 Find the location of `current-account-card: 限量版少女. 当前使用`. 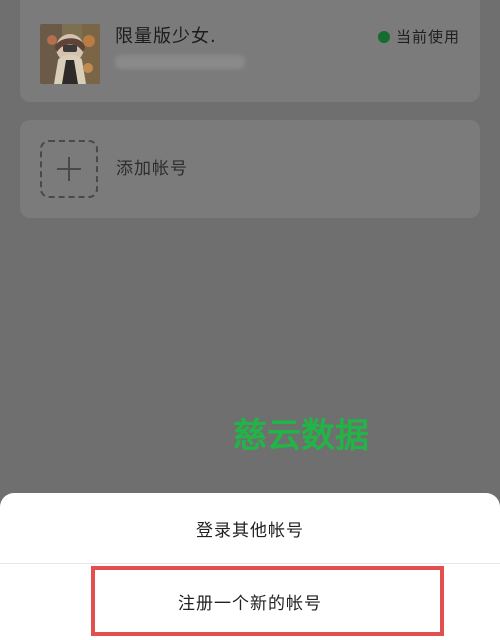

current-account-card: 限量版少女. 当前使用 is located at coordinates (250, 51).